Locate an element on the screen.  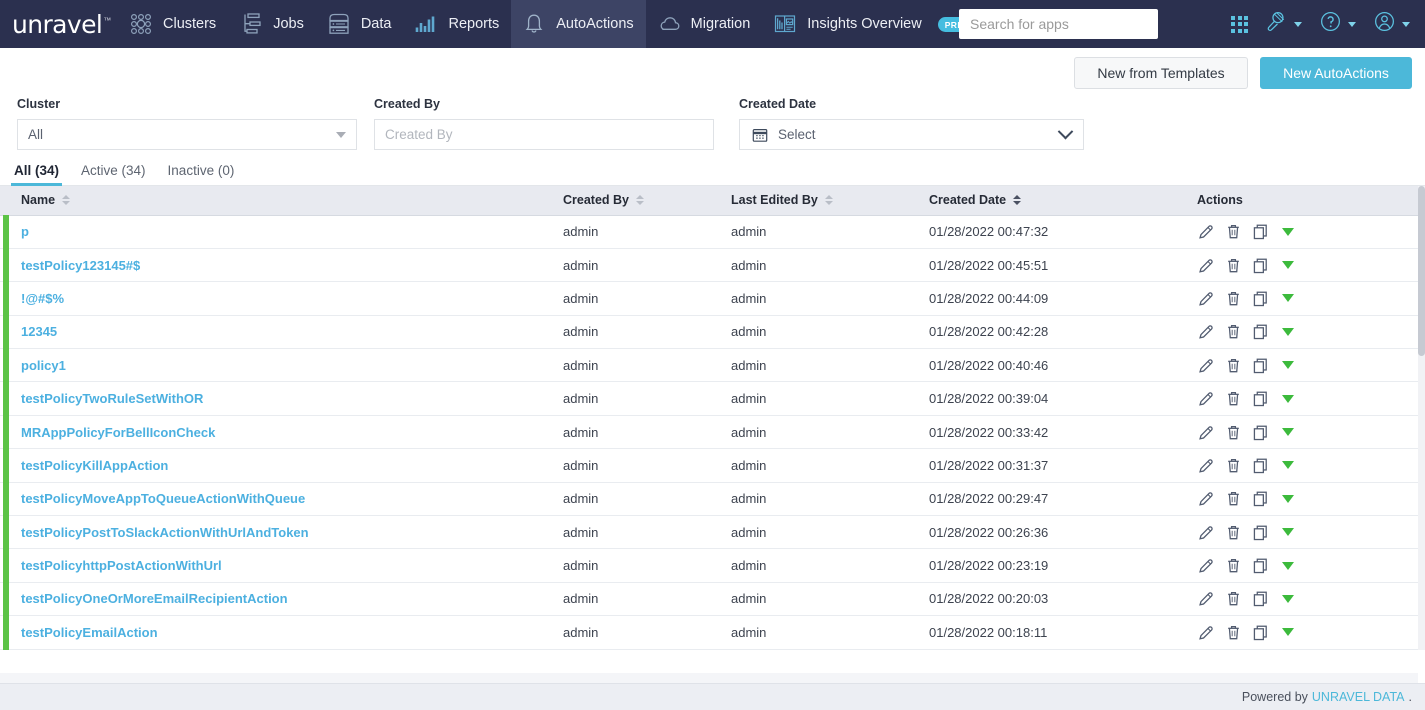
autoaction-name-link: p is located at coordinates (25, 231).